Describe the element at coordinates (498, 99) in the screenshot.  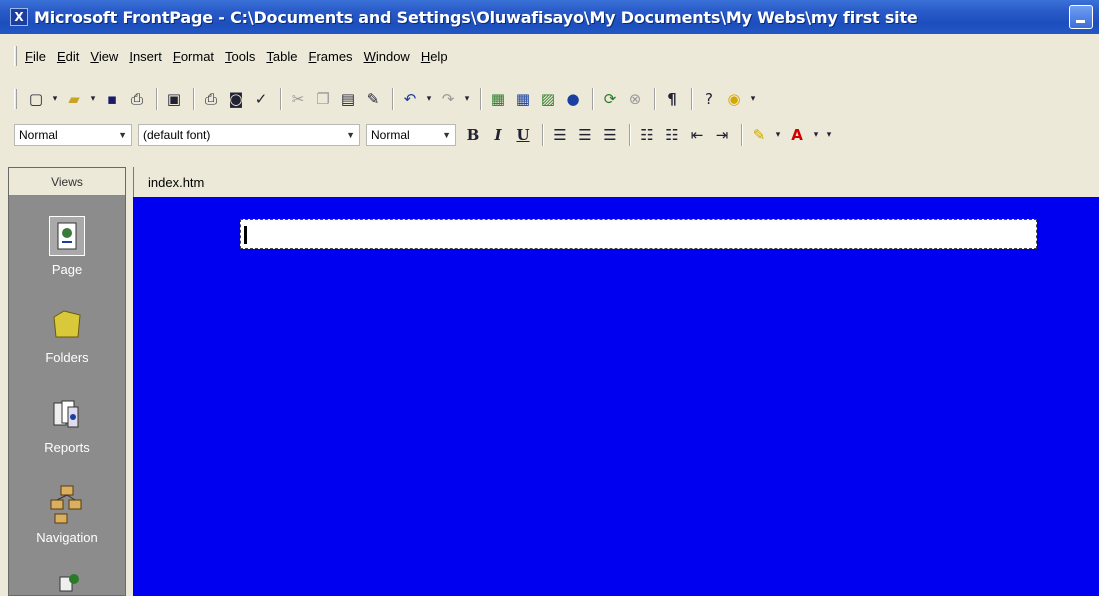
I see `web-component-icon: ▦` at that location.